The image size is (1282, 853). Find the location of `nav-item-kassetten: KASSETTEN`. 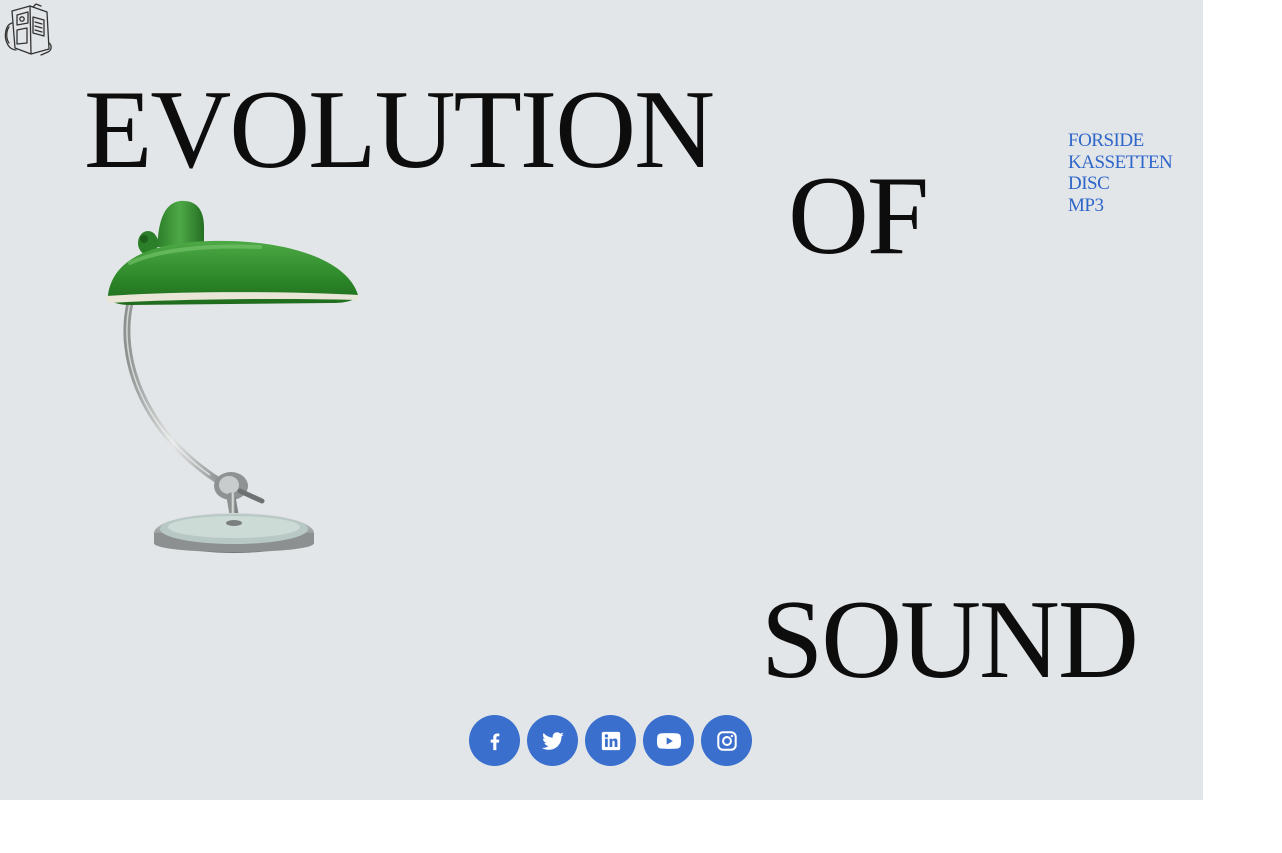

nav-item-kassetten: KASSETTEN is located at coordinates (1120, 163).